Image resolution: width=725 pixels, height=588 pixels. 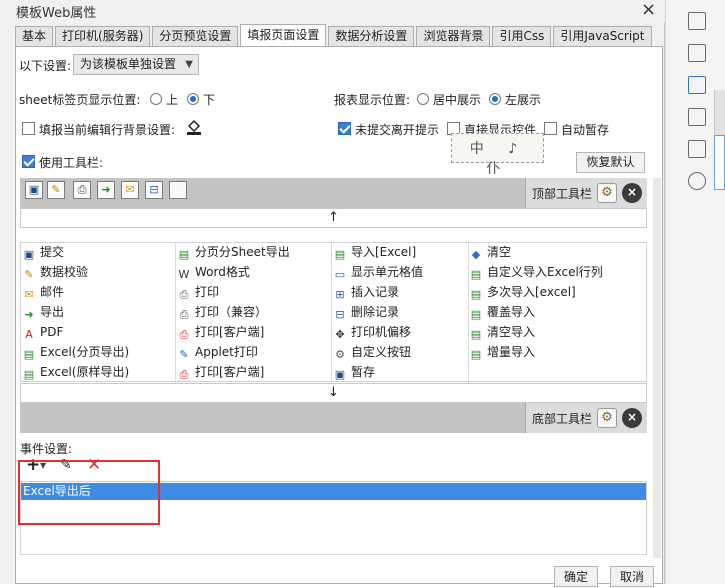 What do you see at coordinates (52, 312) in the screenshot?
I see `toolbar-button-label: 导出` at bounding box center [52, 312].